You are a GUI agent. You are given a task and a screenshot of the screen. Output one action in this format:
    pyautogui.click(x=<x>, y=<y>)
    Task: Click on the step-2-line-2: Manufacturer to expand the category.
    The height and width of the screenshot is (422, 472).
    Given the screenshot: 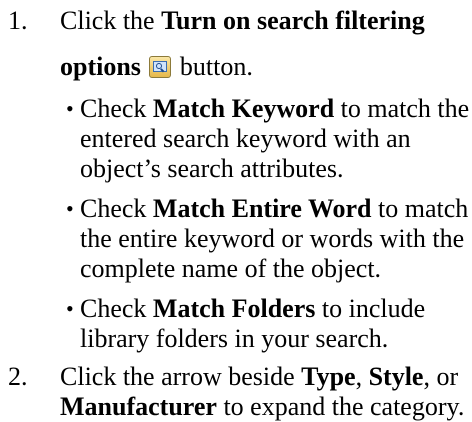 What is the action you would take?
    pyautogui.click(x=262, y=407)
    